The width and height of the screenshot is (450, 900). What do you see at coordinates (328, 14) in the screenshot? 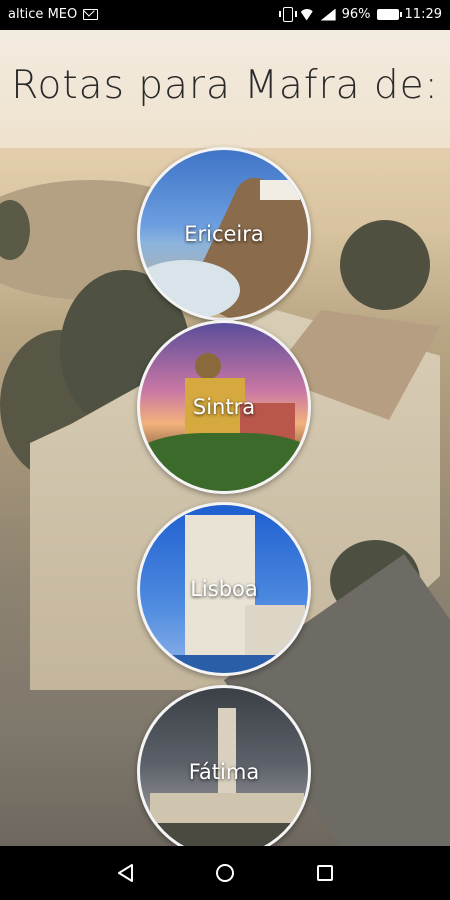
I see `signal-icon` at bounding box center [328, 14].